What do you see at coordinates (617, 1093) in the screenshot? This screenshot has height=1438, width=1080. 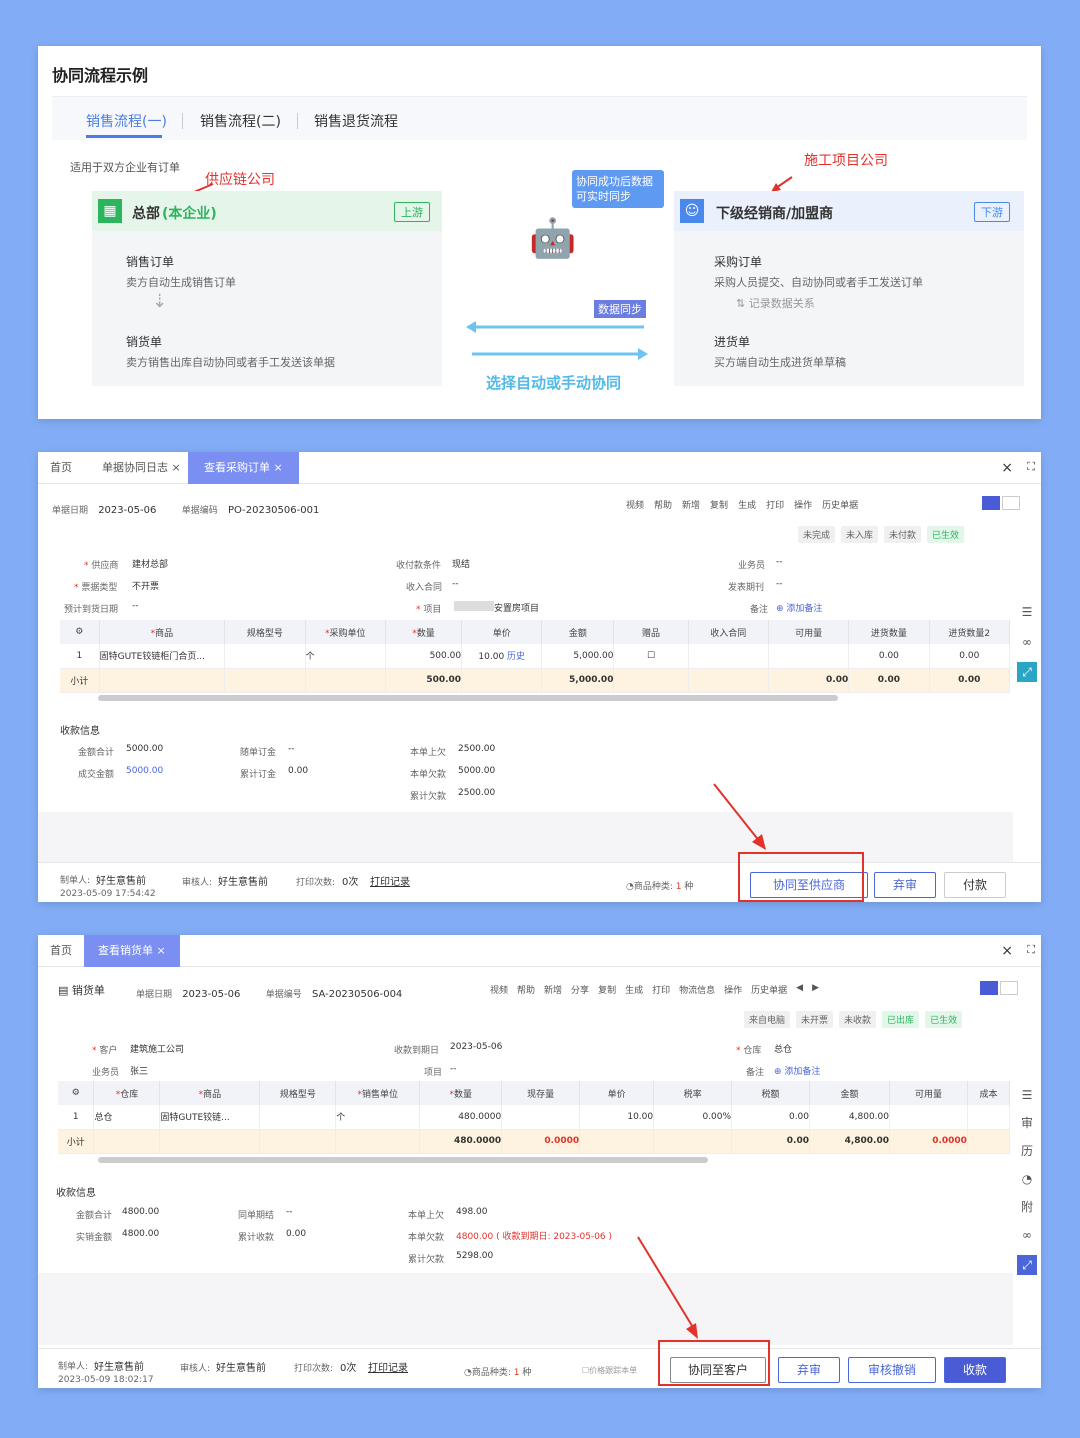 I see `col-price: 单价` at bounding box center [617, 1093].